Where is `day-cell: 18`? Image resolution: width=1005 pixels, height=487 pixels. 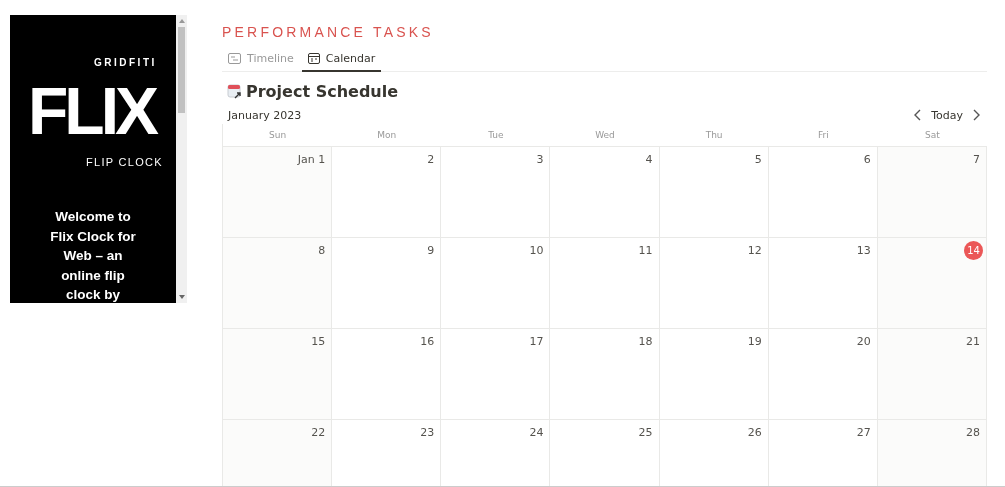
day-cell: 18 is located at coordinates (605, 373).